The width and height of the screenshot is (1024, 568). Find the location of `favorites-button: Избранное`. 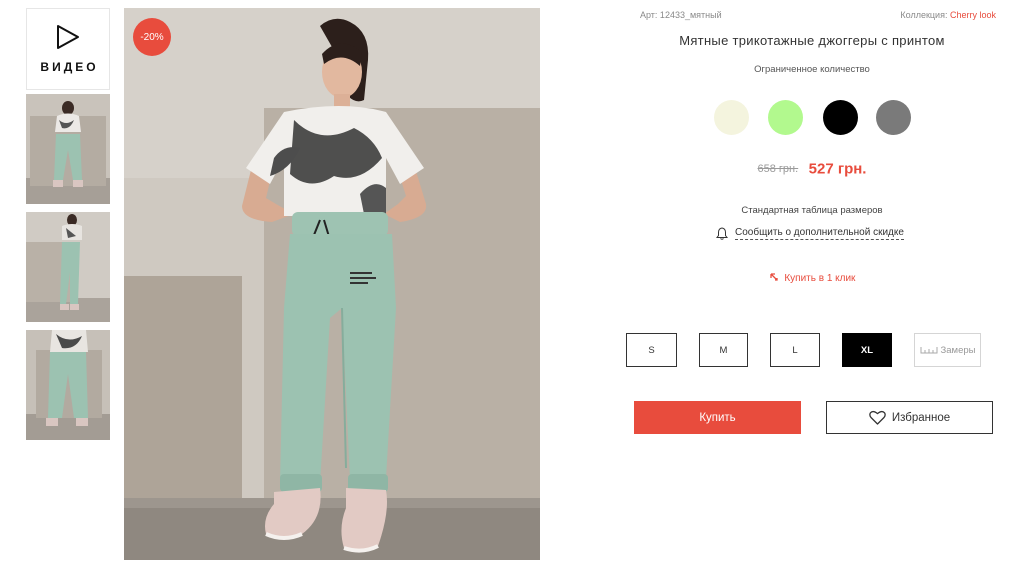

favorites-button: Избранное is located at coordinates (909, 417).